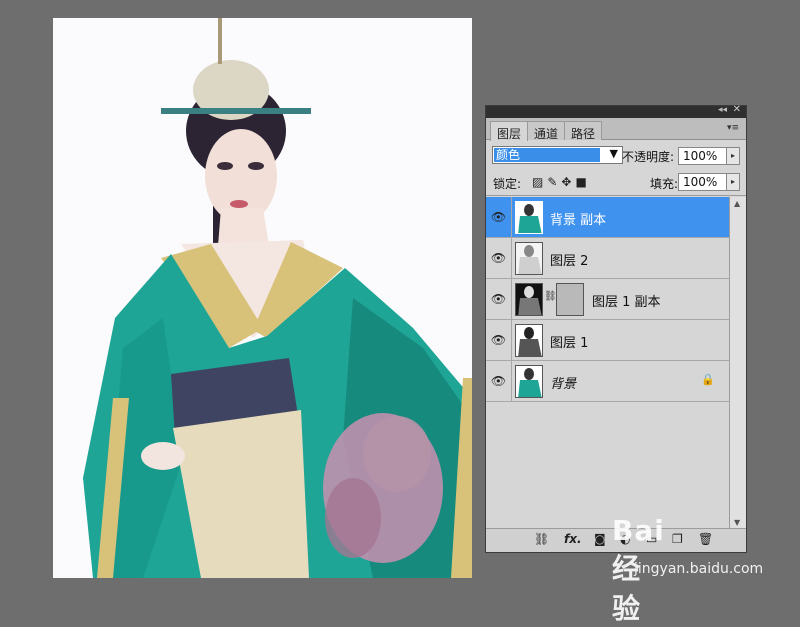  I want to click on tab-paths: 路径, so click(583, 131).